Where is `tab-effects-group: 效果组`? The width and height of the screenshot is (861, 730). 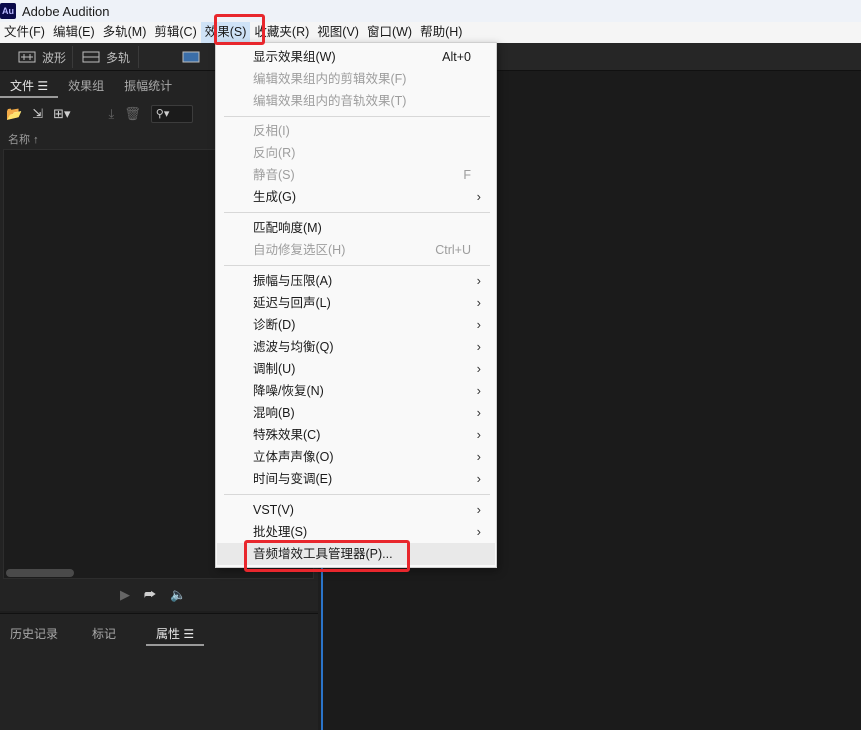
tab-effects-group: 效果组 is located at coordinates (86, 87).